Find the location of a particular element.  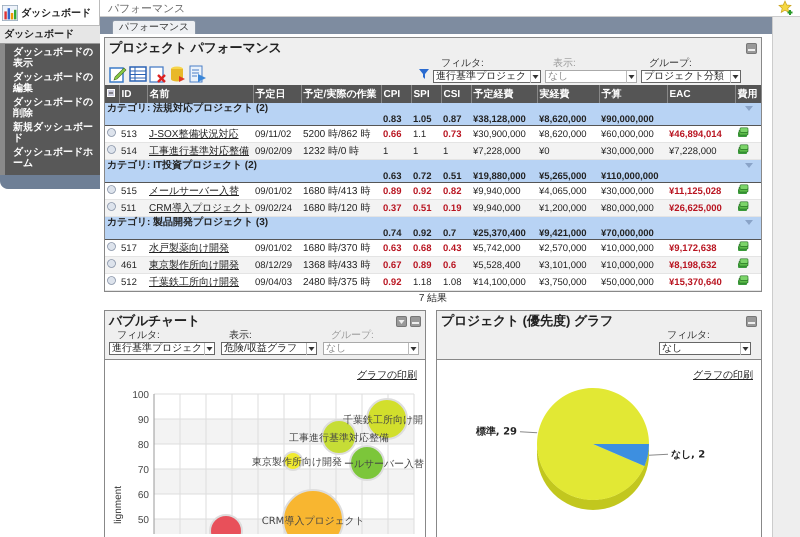

table-cell: 0.19 is located at coordinates (456, 208).